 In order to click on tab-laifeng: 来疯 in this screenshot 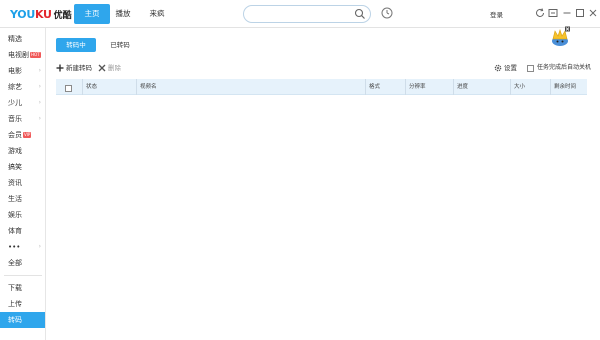, I will do `click(157, 14)`.